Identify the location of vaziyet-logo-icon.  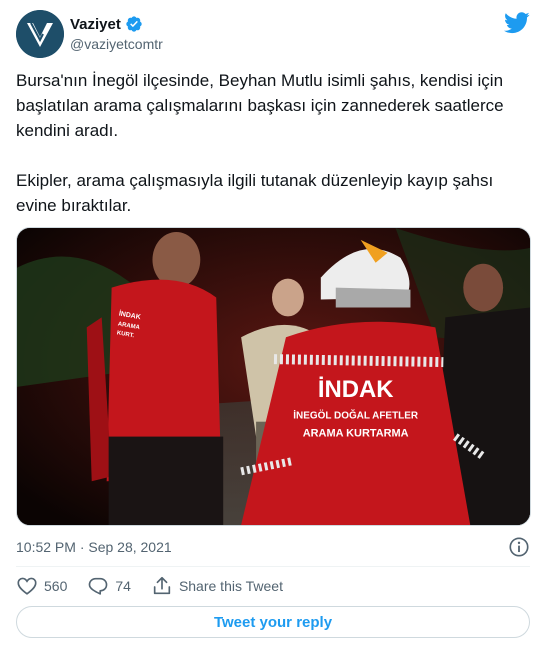
(40, 34).